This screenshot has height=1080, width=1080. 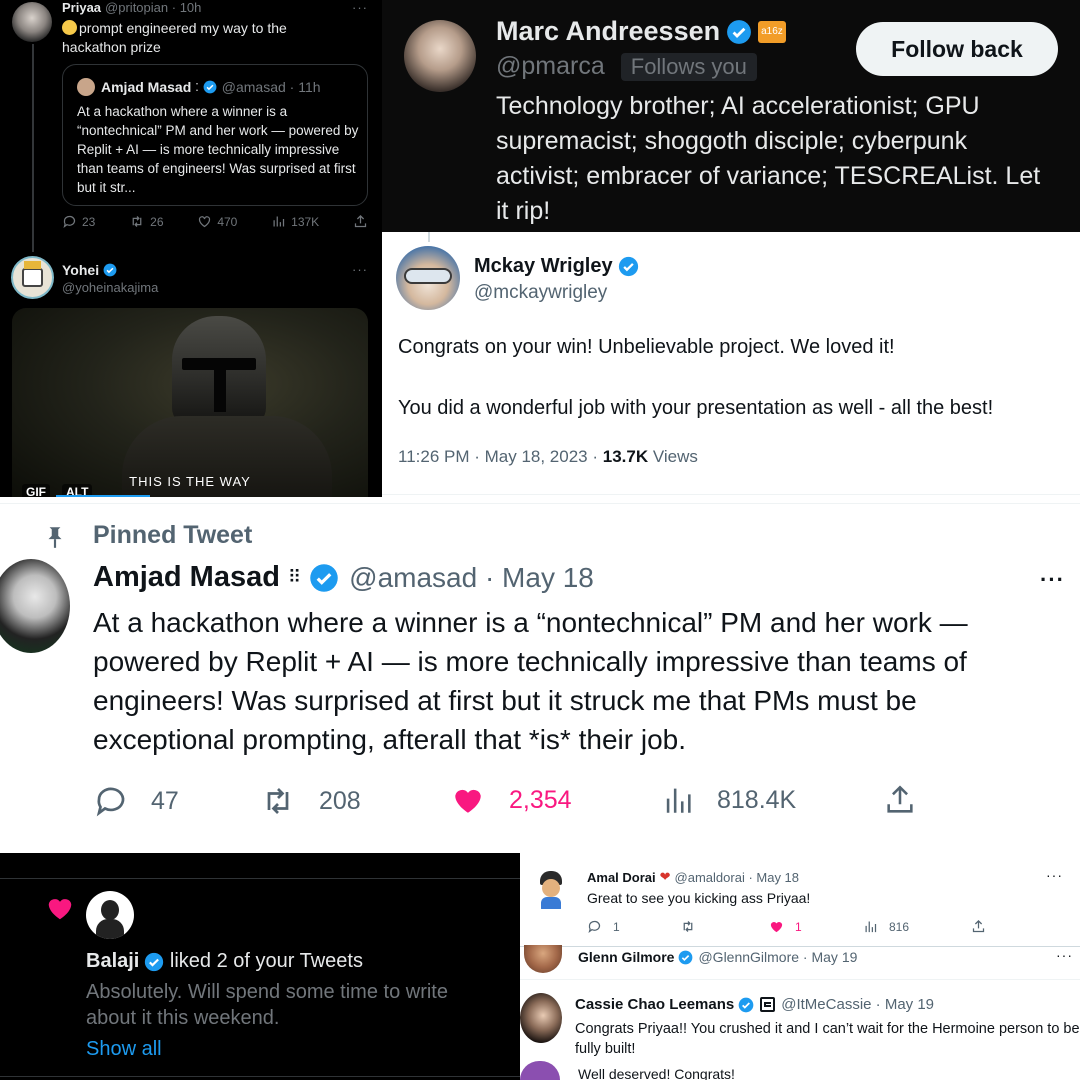 What do you see at coordinates (190, 402) in the screenshot?
I see `gif-media: THIS IS THE WAY GIF ALT` at bounding box center [190, 402].